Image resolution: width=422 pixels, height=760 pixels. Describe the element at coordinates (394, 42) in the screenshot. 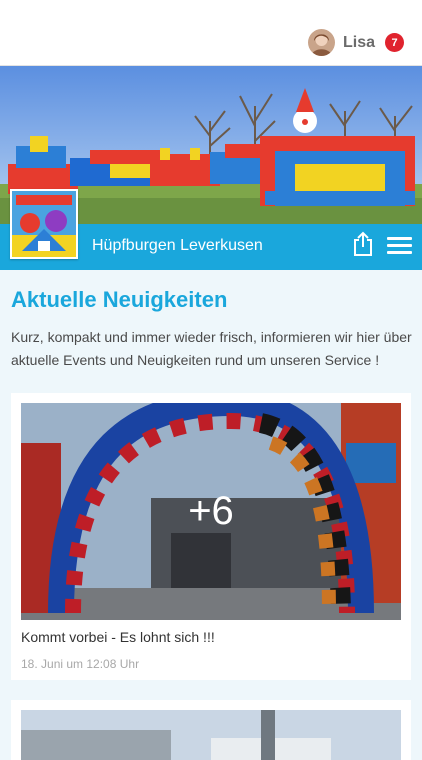

I see `notification-badge: 7` at that location.